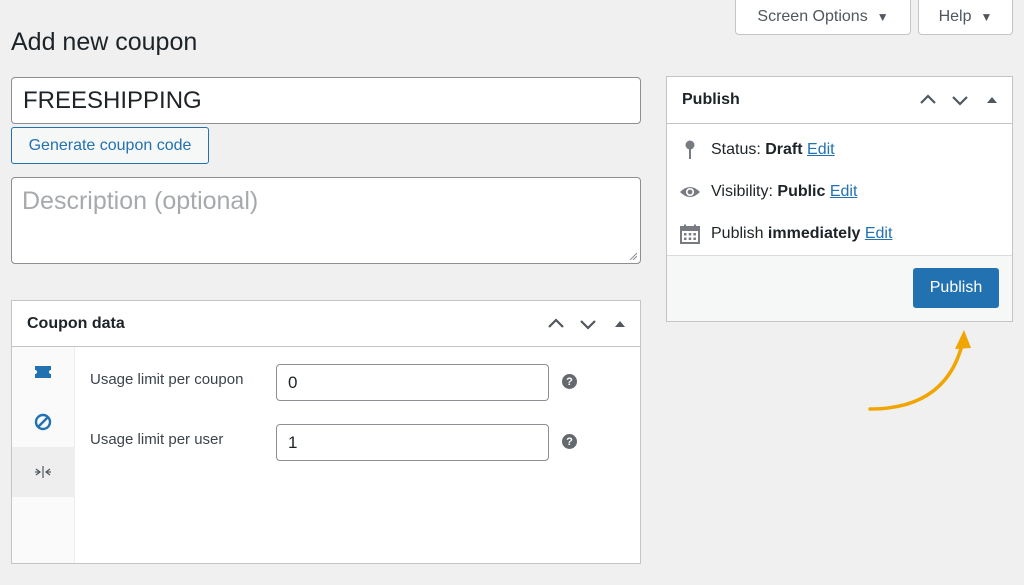  What do you see at coordinates (167, 379) in the screenshot?
I see `usage-limit-per-coupon-label: Usage limit per coupon` at bounding box center [167, 379].